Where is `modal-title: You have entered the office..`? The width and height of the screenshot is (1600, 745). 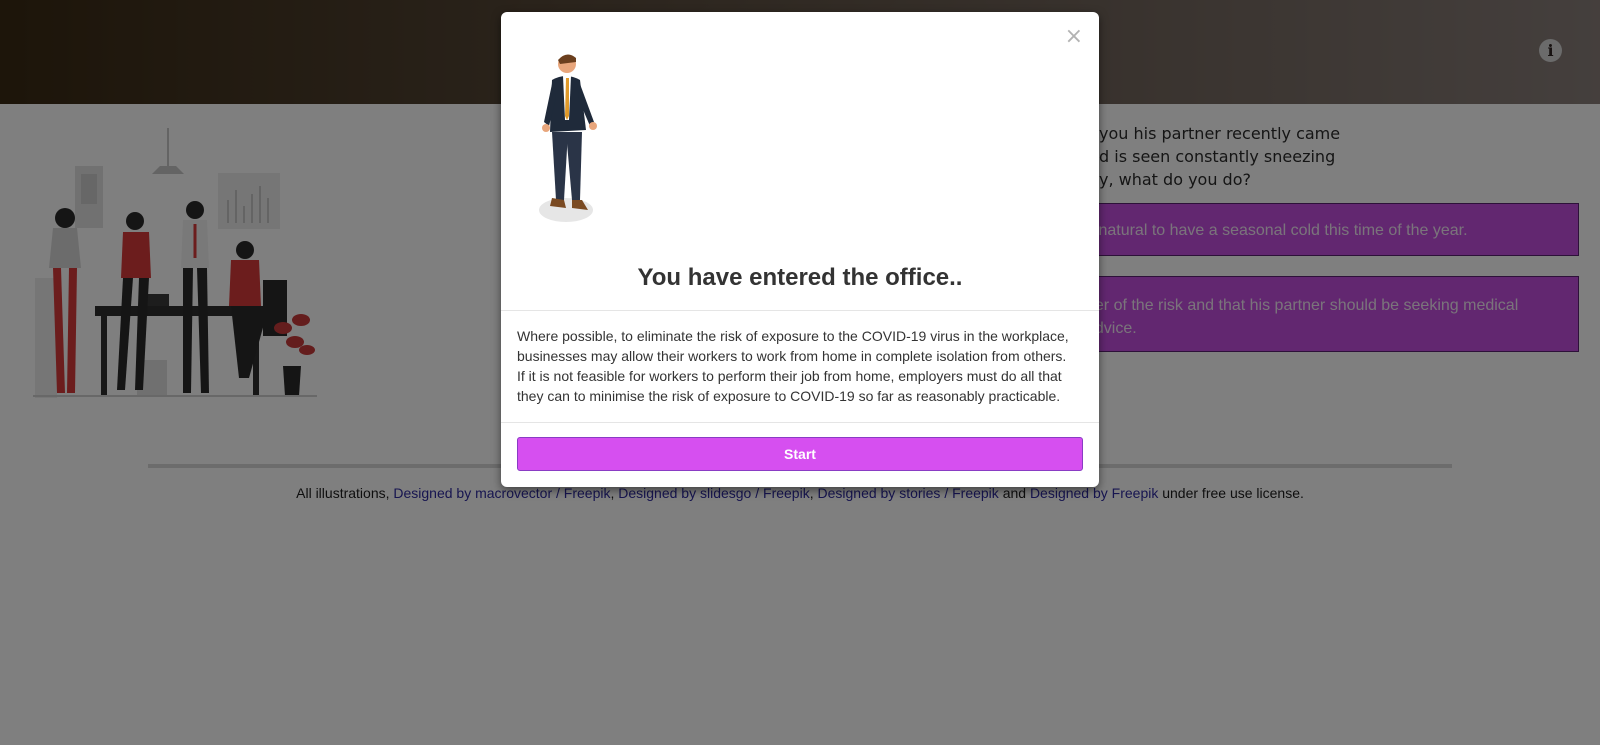
modal-title: You have entered the office.. is located at coordinates (800, 277).